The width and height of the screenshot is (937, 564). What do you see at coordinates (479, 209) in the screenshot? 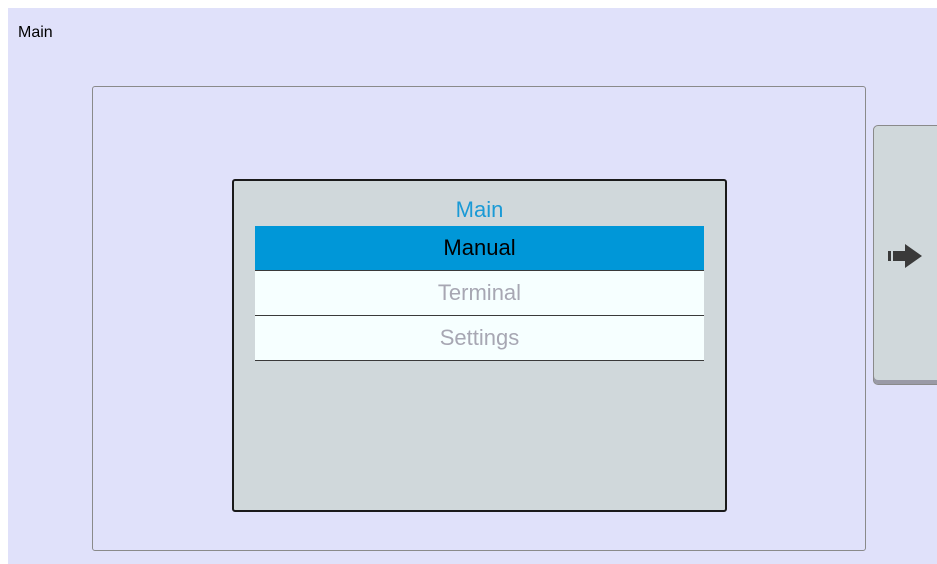
I see `menu-title: Main` at bounding box center [479, 209].